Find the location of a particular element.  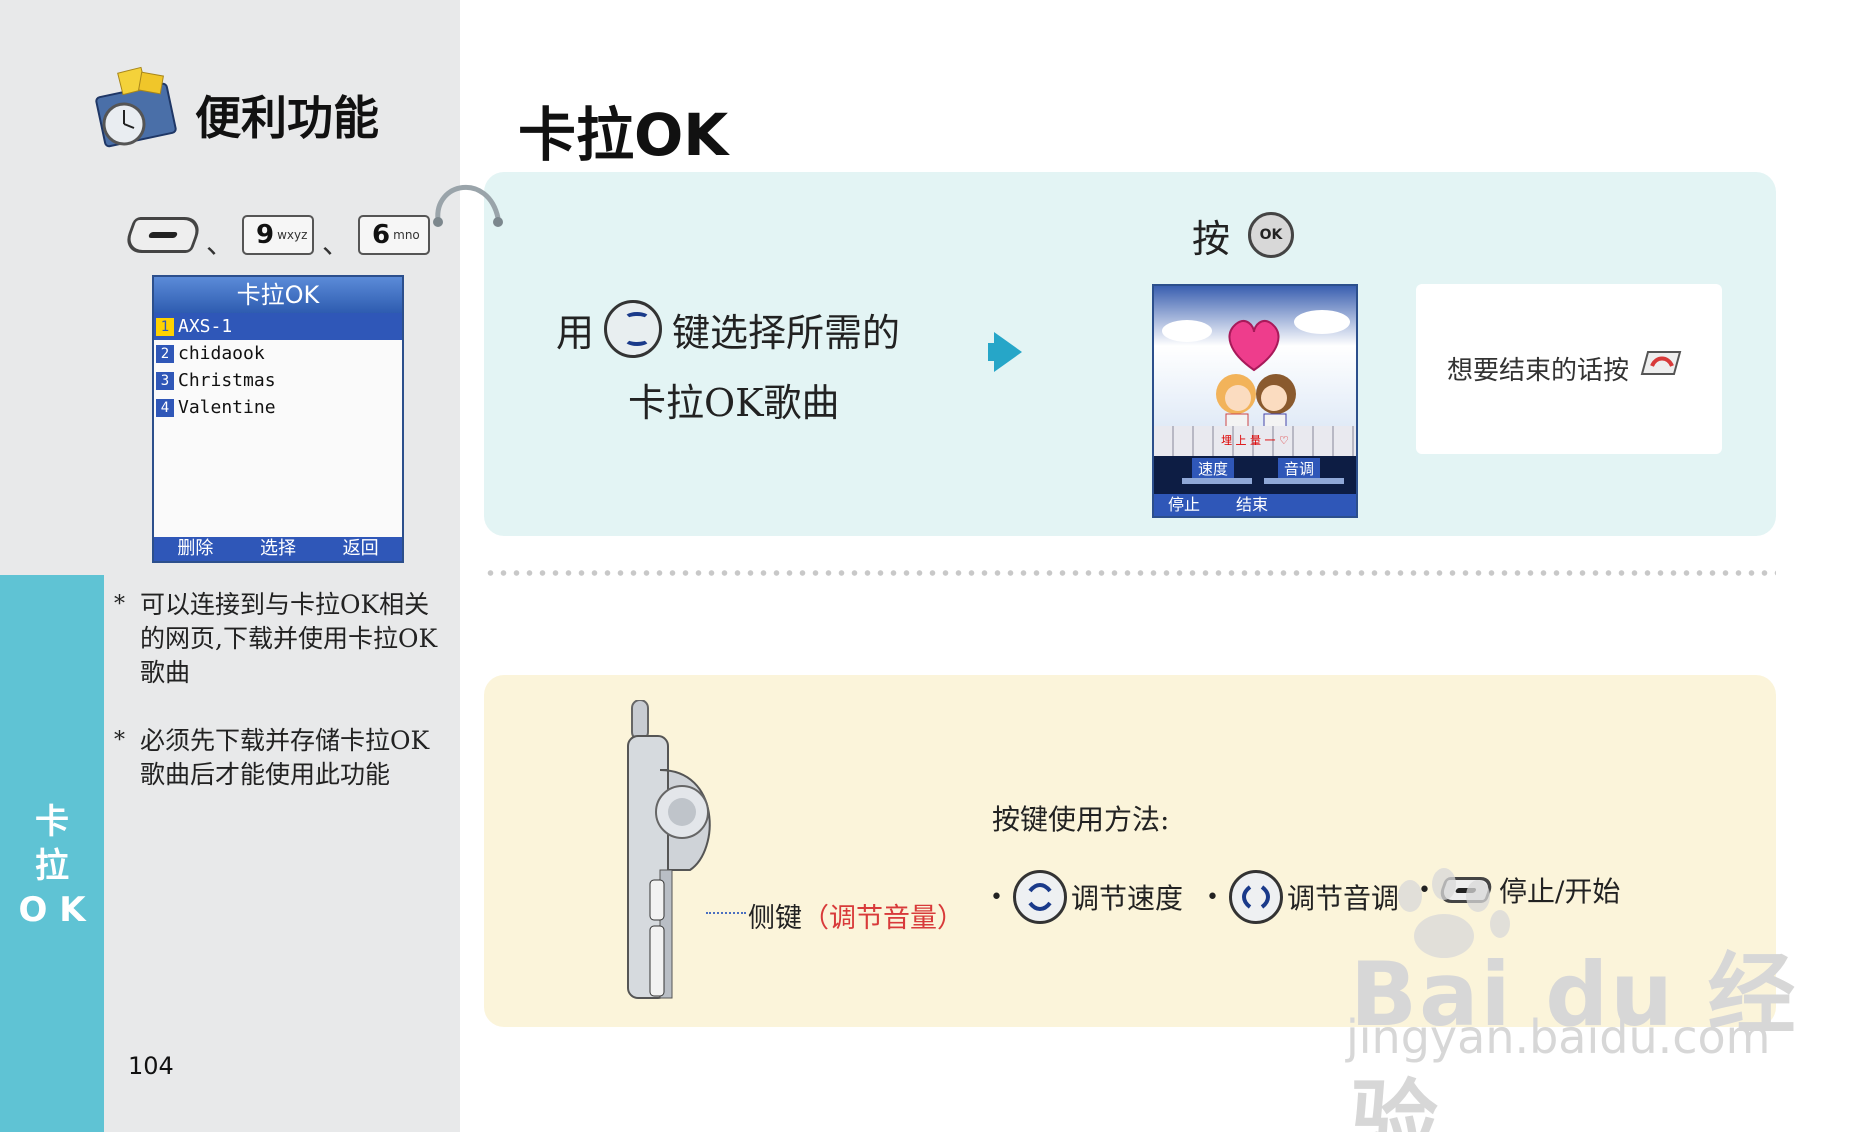

toolbox-clock-icon is located at coordinates (136, 107).